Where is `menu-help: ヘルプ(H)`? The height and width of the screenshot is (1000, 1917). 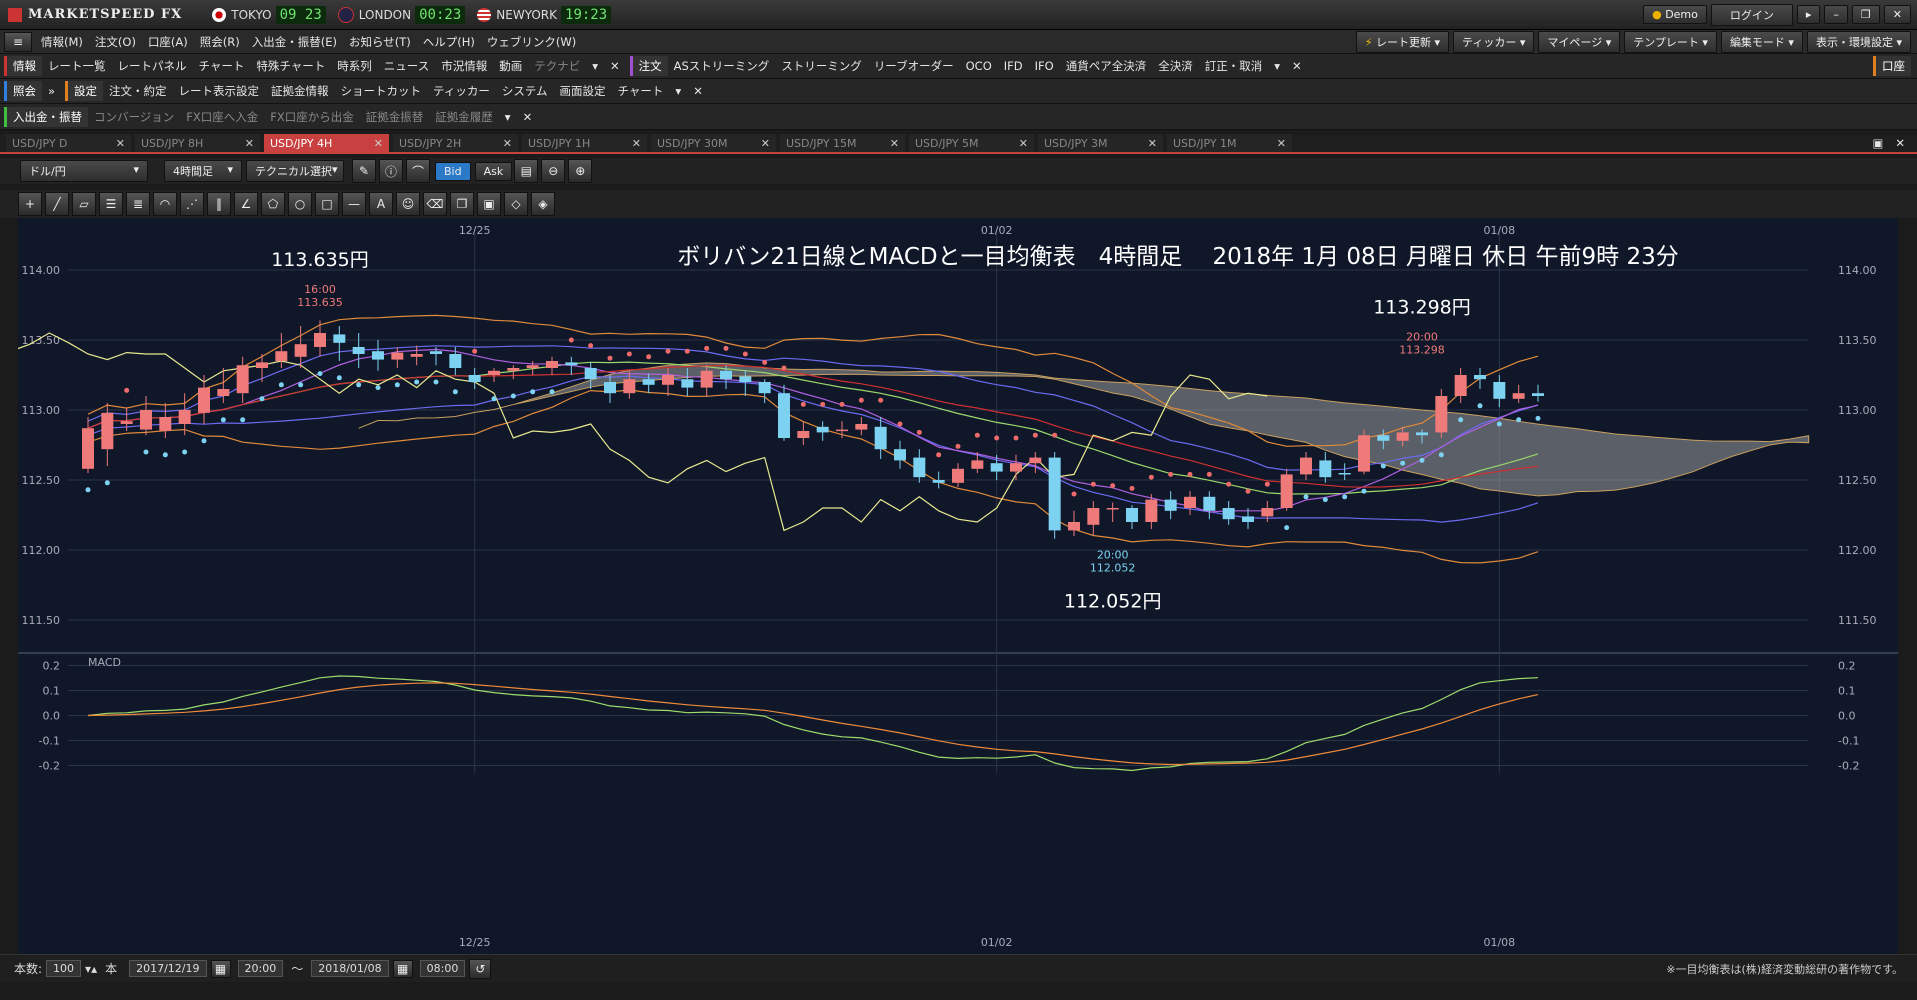
menu-help: ヘルプ(H) is located at coordinates (449, 42).